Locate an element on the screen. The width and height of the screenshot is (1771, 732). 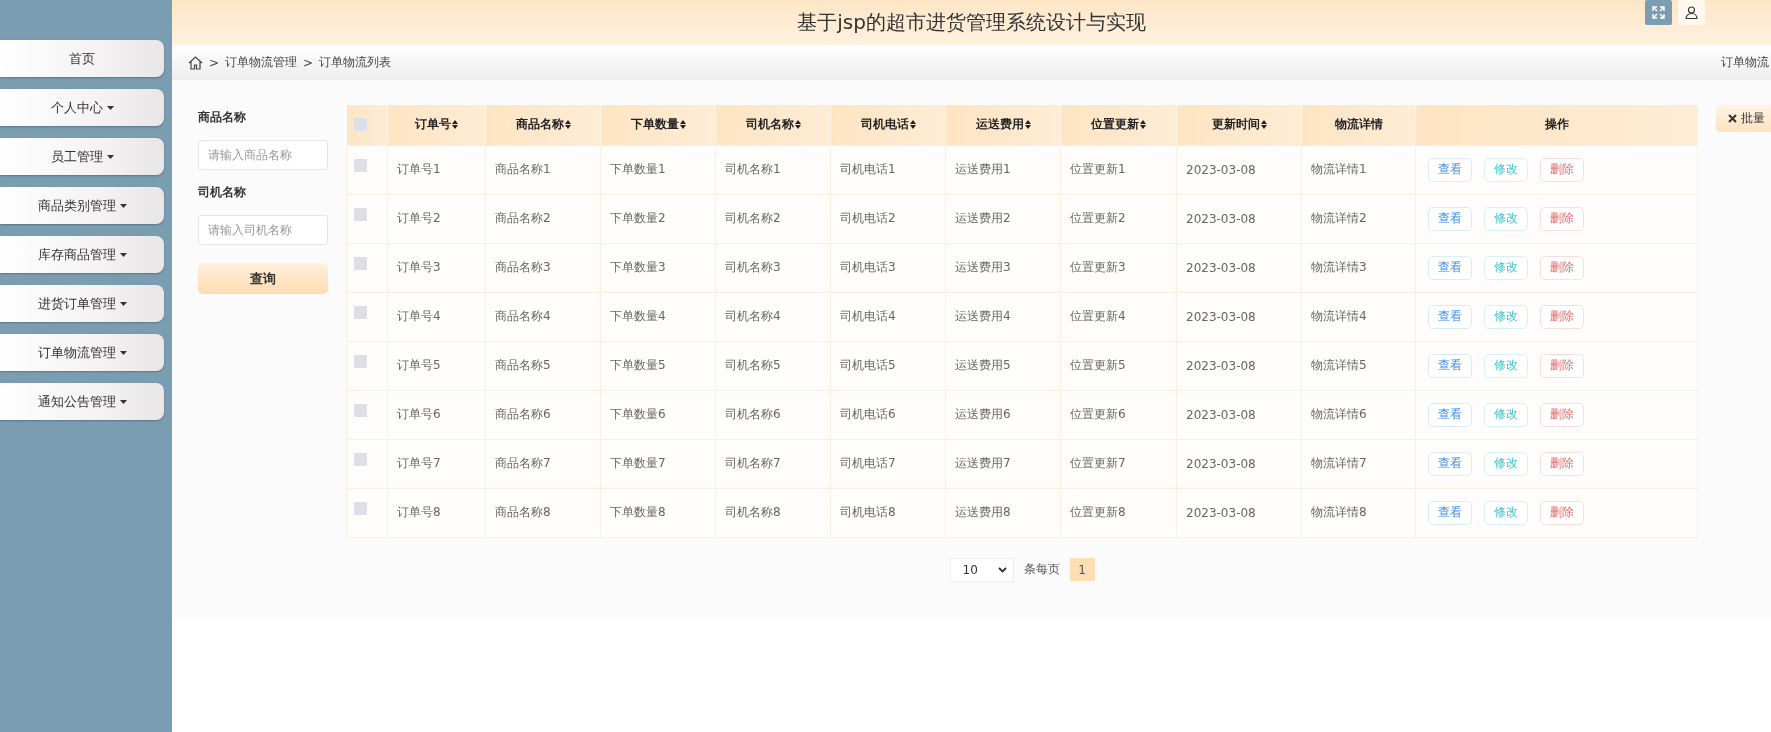
table-cell: 商品名称7 is located at coordinates (523, 463).